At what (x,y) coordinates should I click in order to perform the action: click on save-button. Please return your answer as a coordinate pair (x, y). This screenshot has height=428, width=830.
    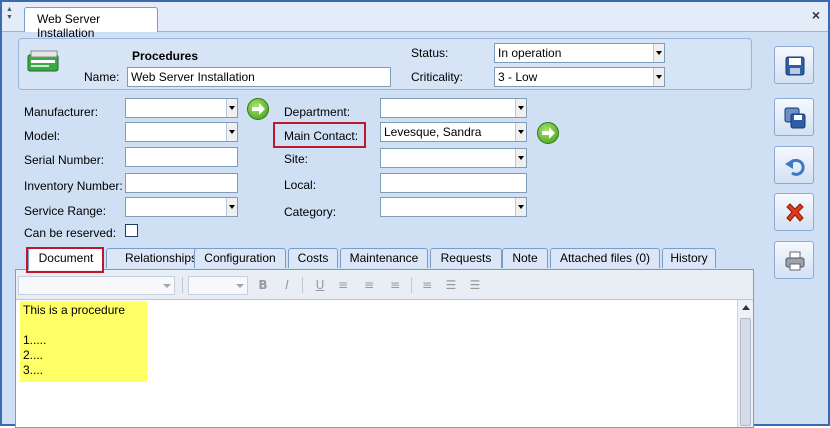
    Looking at the image, I should click on (794, 65).